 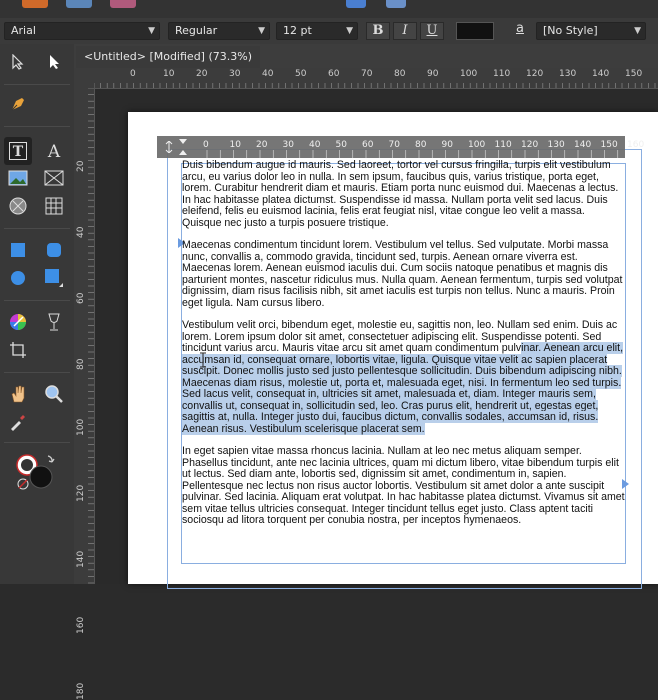 What do you see at coordinates (502, 74) in the screenshot?
I see `ruler-label: 110` at bounding box center [502, 74].